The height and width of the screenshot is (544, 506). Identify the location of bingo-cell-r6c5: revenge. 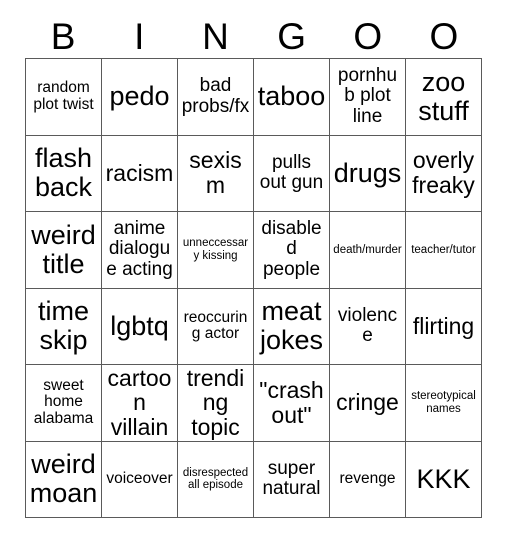
(368, 479).